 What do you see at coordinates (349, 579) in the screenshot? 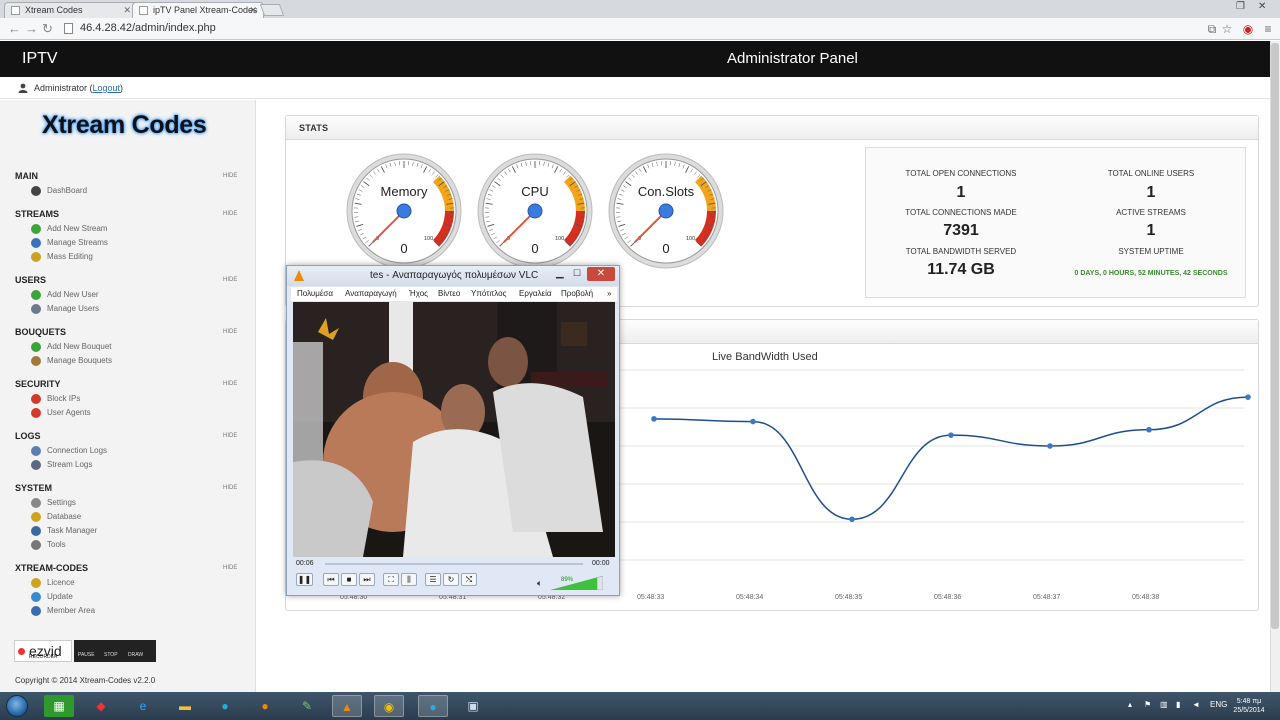
I see `vlc-stop-button: ■` at bounding box center [349, 579].